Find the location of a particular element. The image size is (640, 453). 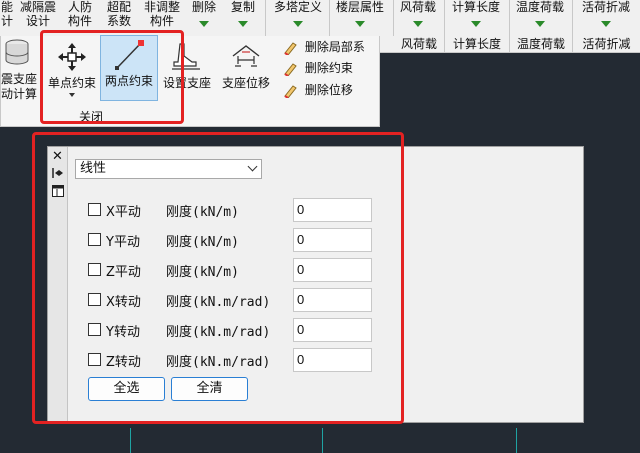

cylinder-icon is located at coordinates (17, 52).